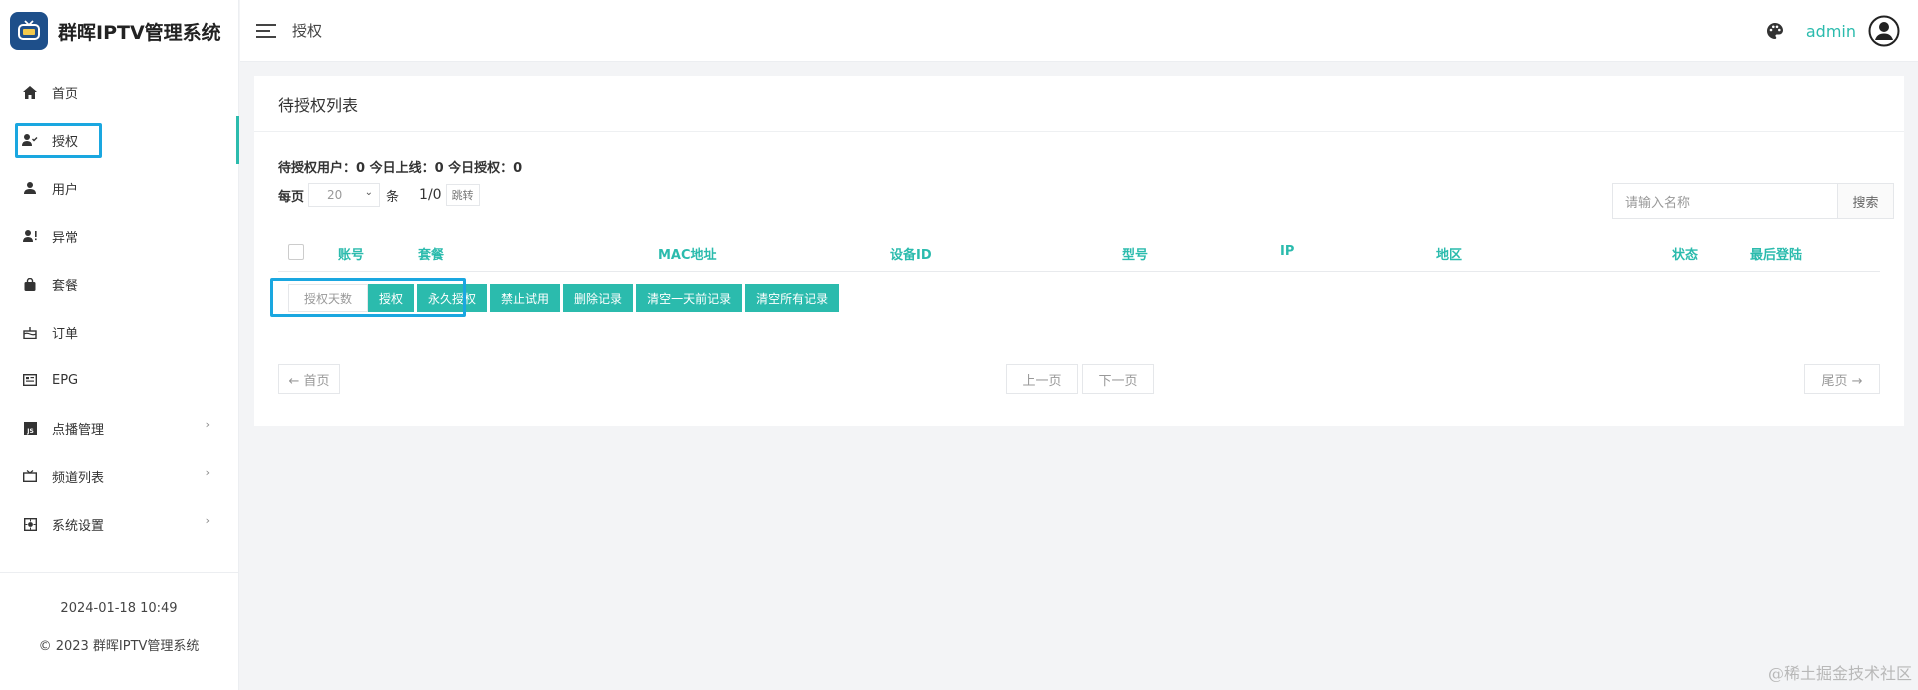 The height and width of the screenshot is (690, 1918). I want to click on js-icon: JS, so click(30, 428).